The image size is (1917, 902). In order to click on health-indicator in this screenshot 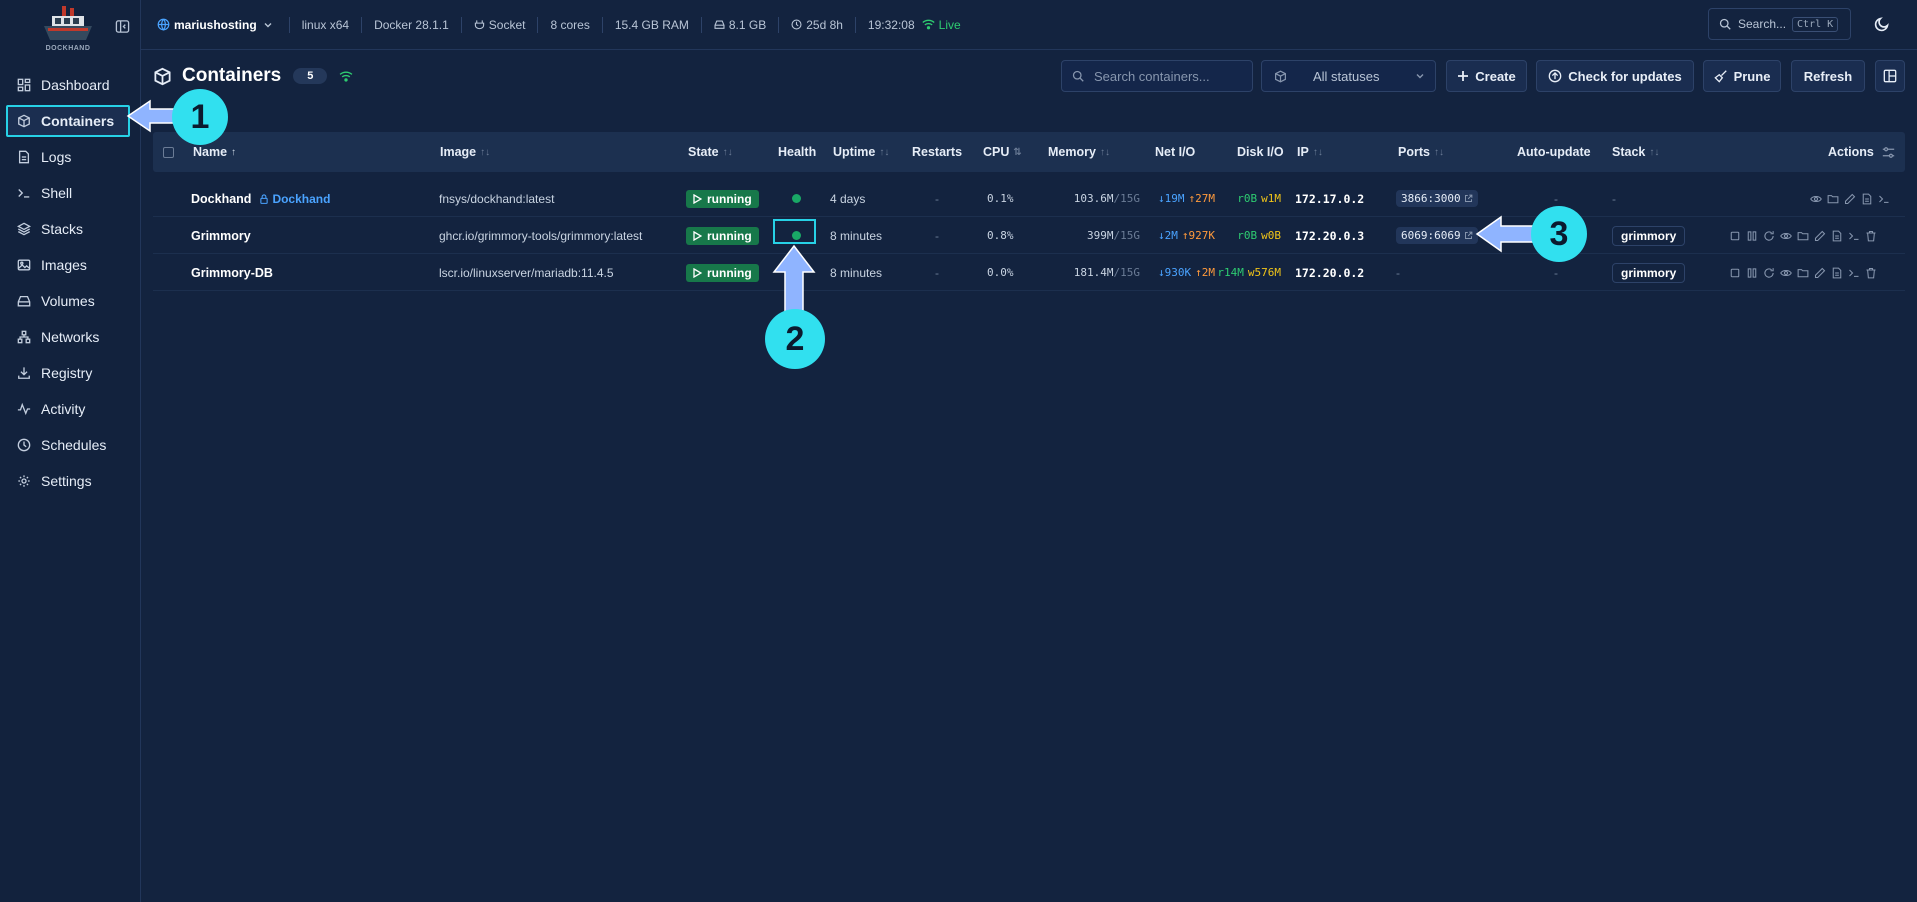, I will do `click(796, 198)`.